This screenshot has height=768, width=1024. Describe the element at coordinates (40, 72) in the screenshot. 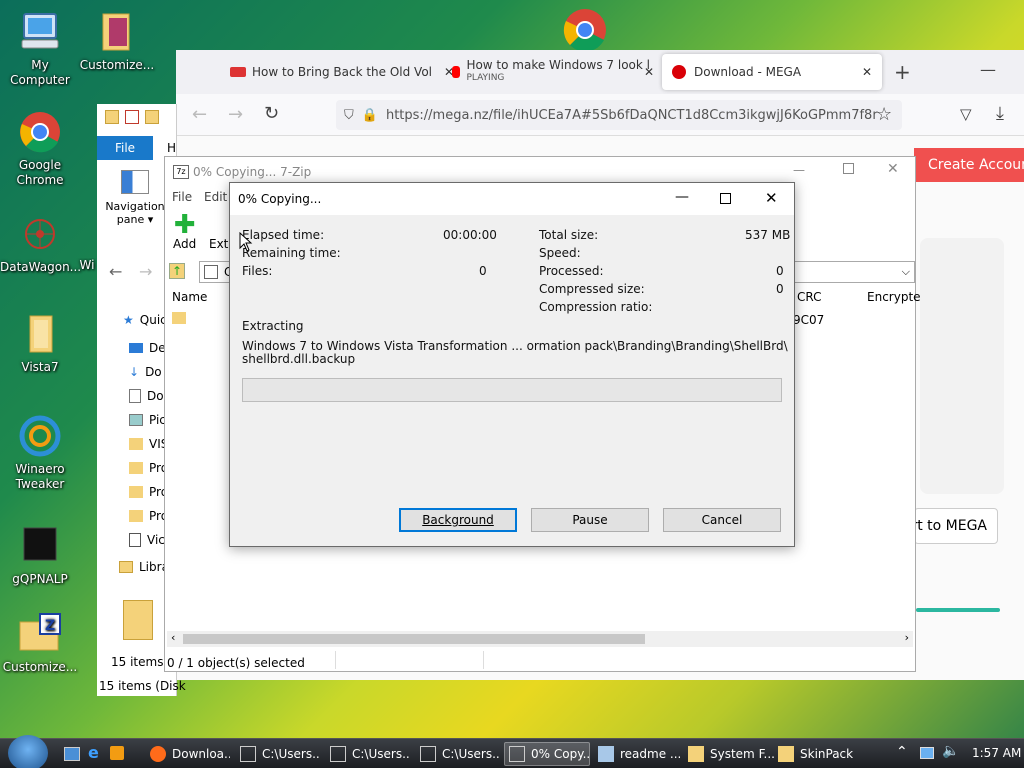

I see `desktop-icon-label: My Computer` at that location.